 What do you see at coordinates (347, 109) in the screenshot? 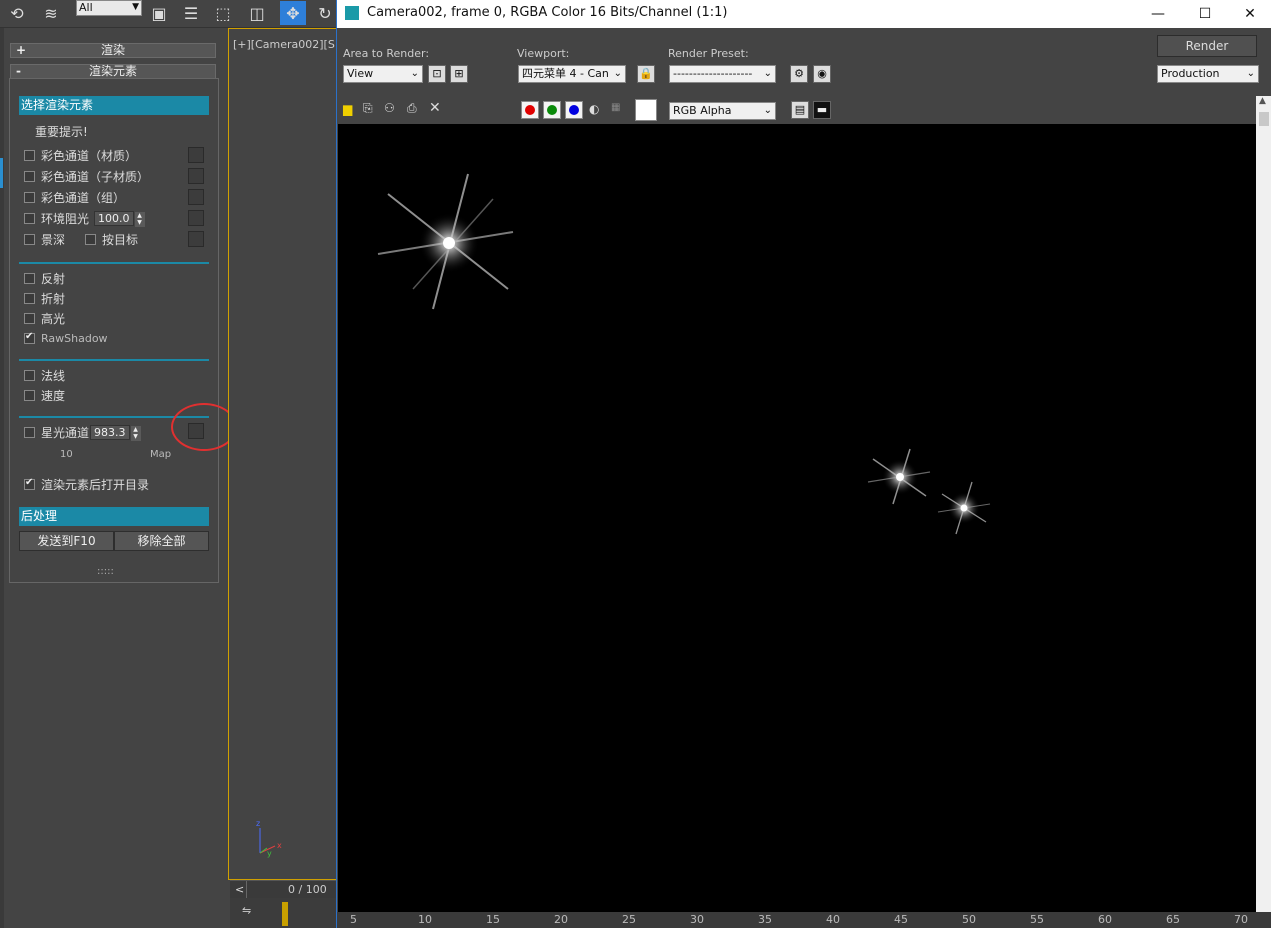
I see `save-image-icon: ▆` at bounding box center [347, 109].